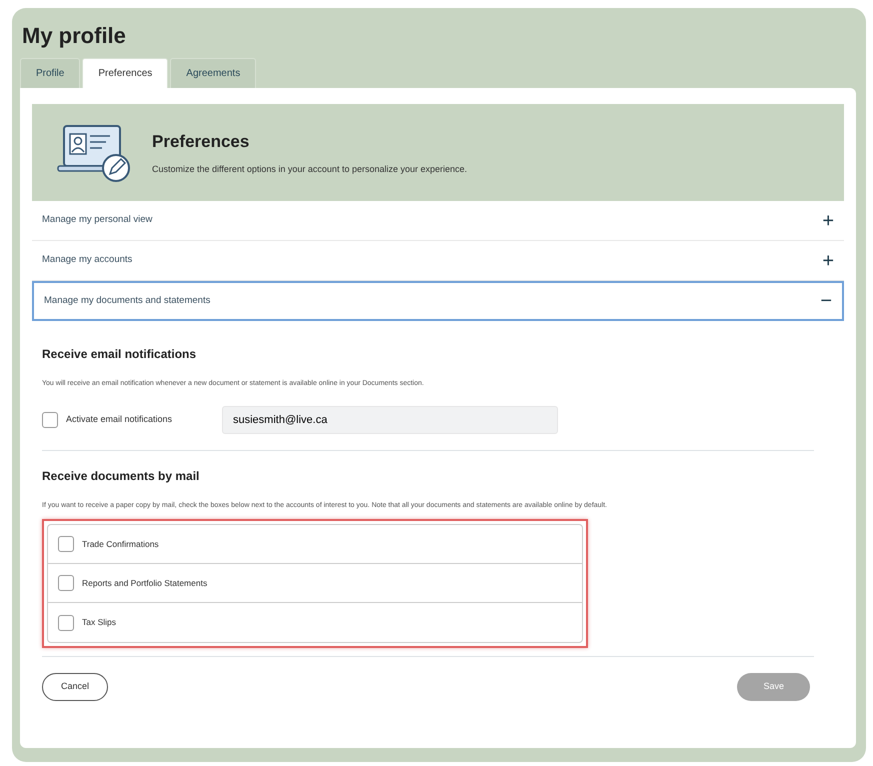 The width and height of the screenshot is (873, 766). Describe the element at coordinates (438, 221) in the screenshot. I see `accordion-header: Manage my personal view +` at that location.